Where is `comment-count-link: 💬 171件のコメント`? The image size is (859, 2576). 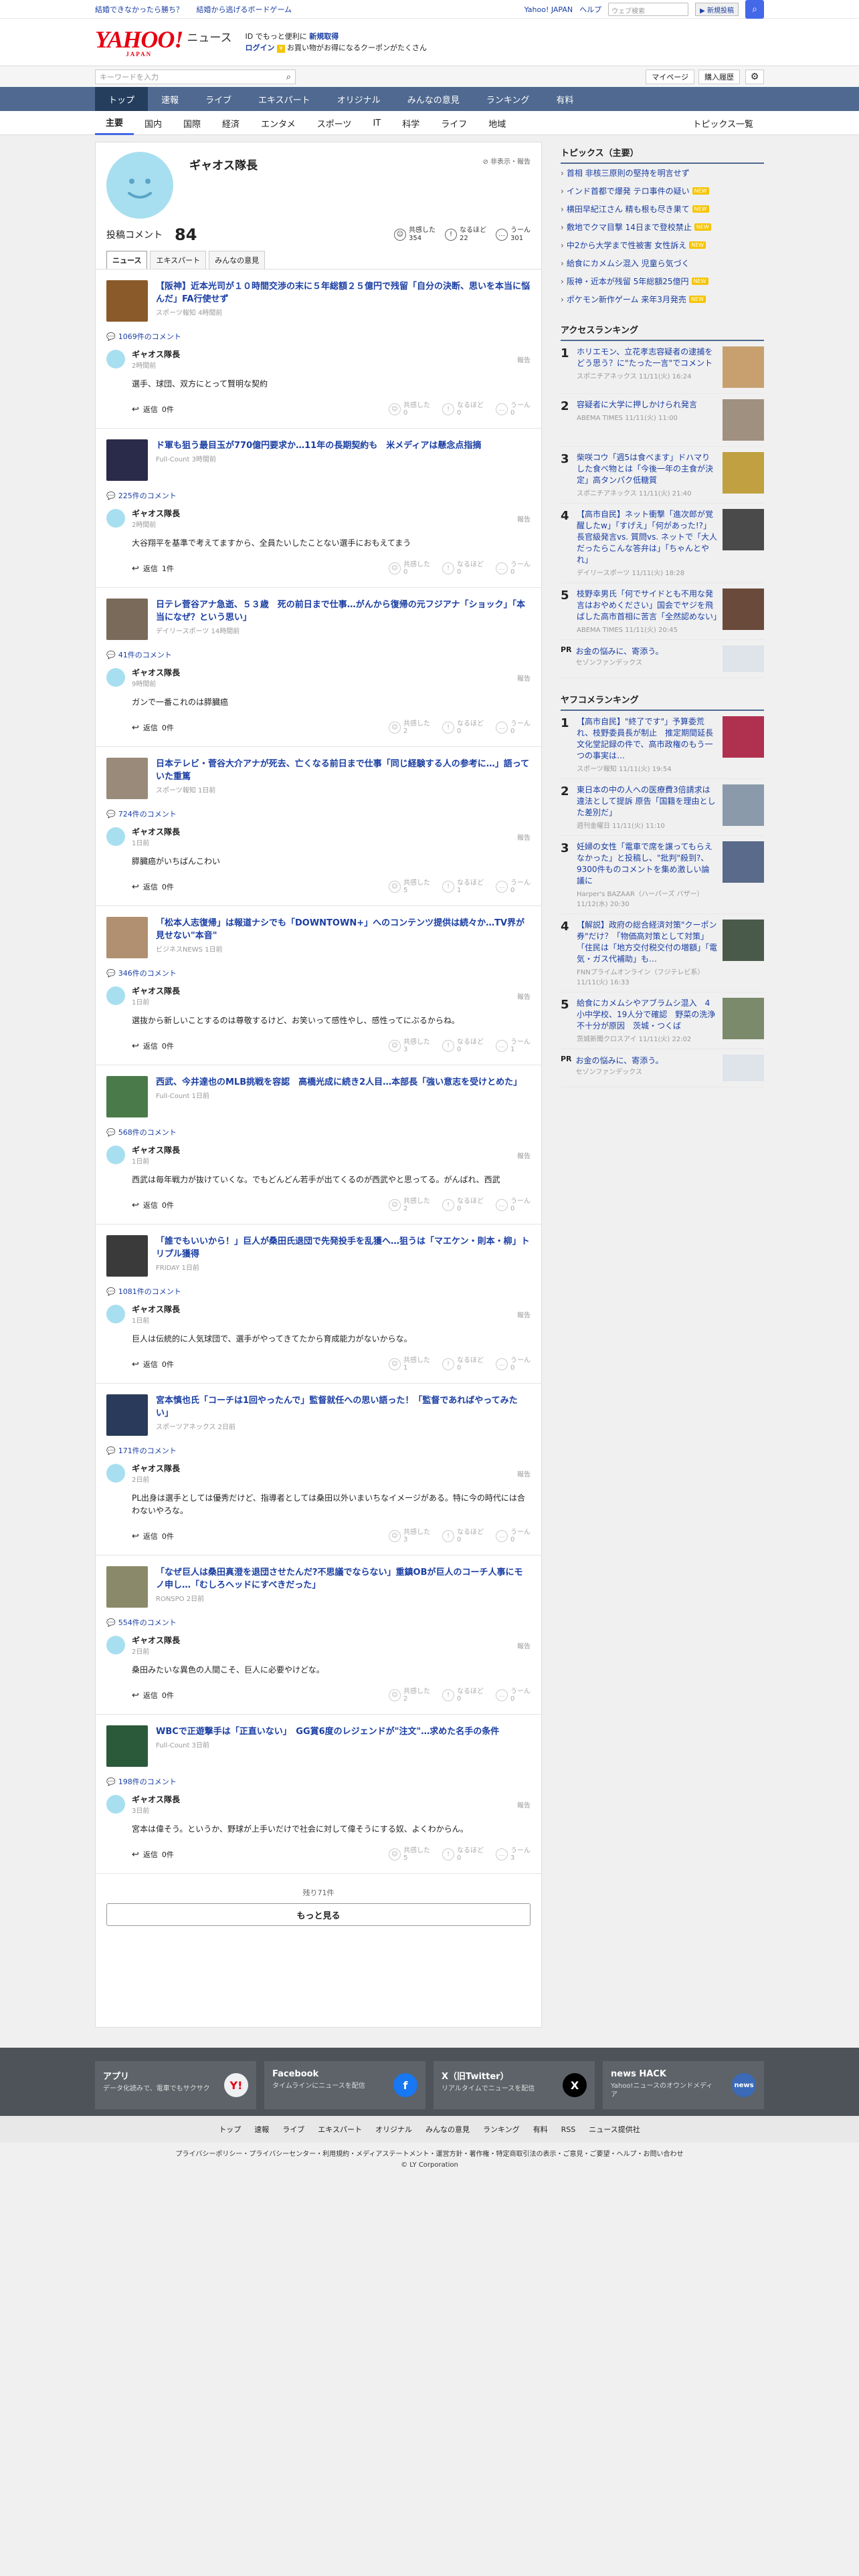
comment-count-link: 💬 171件のコメント is located at coordinates (318, 1450).